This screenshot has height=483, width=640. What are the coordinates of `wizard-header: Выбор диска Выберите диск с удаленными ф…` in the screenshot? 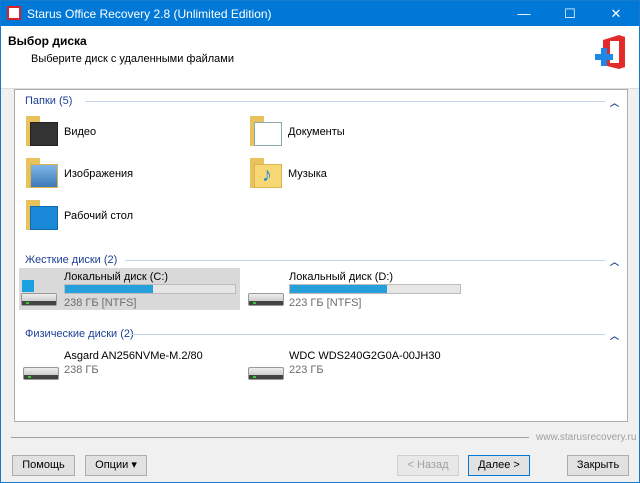 It's located at (320, 57).